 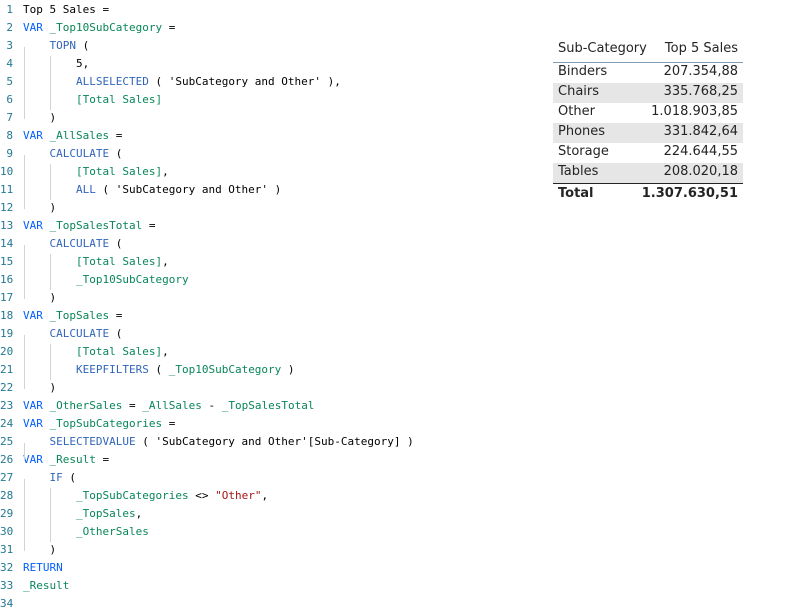 What do you see at coordinates (648, 133) in the screenshot?
I see `table-row: Phones 331.842,64` at bounding box center [648, 133].